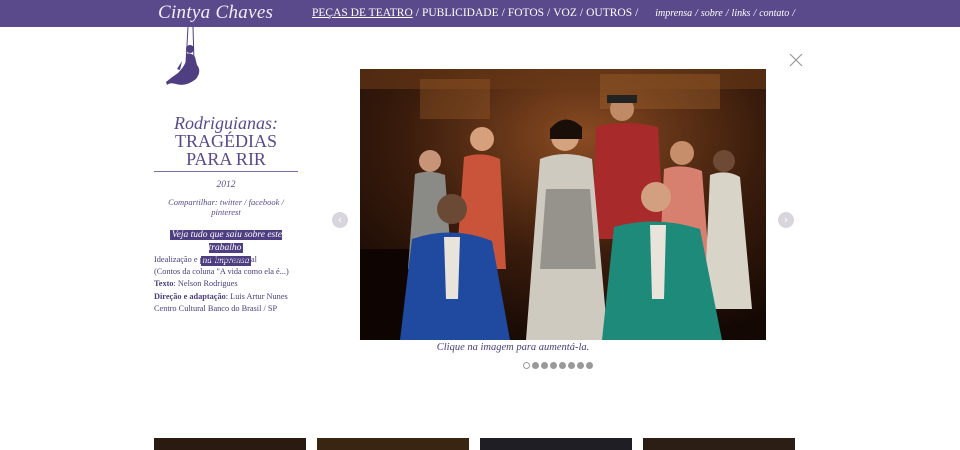 The image size is (960, 450). What do you see at coordinates (460, 13) in the screenshot?
I see `nav-item-publicidade: PUBLICIDADE` at bounding box center [460, 13].